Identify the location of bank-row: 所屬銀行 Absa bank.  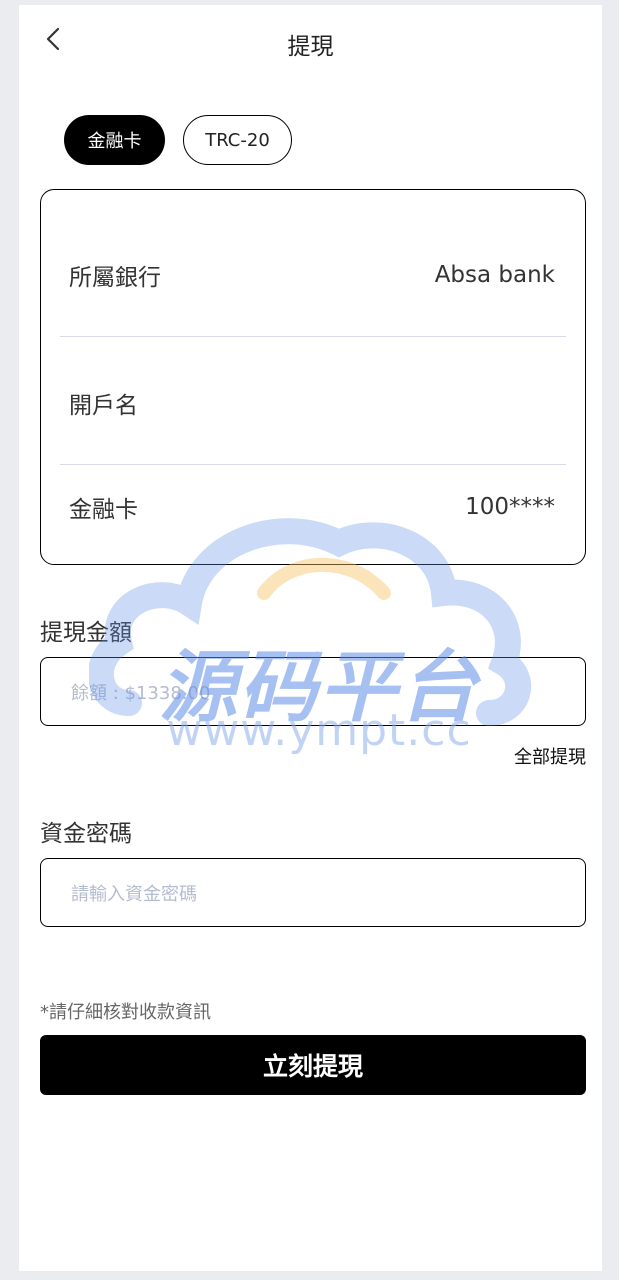
(312, 275).